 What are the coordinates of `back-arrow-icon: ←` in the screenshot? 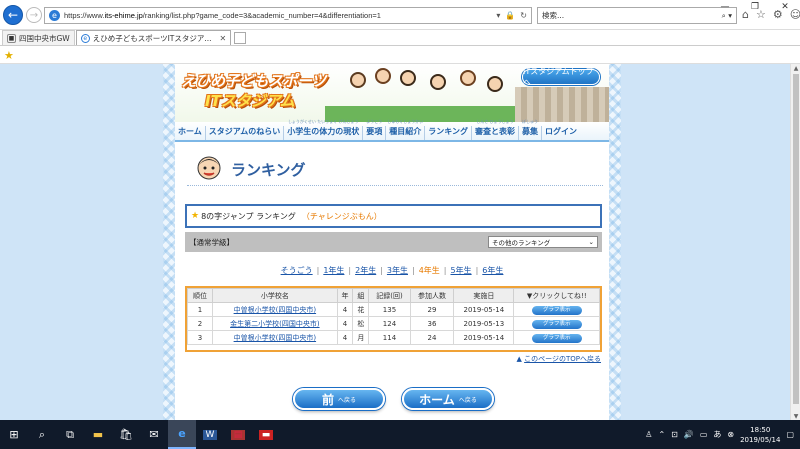 It's located at (13, 15).